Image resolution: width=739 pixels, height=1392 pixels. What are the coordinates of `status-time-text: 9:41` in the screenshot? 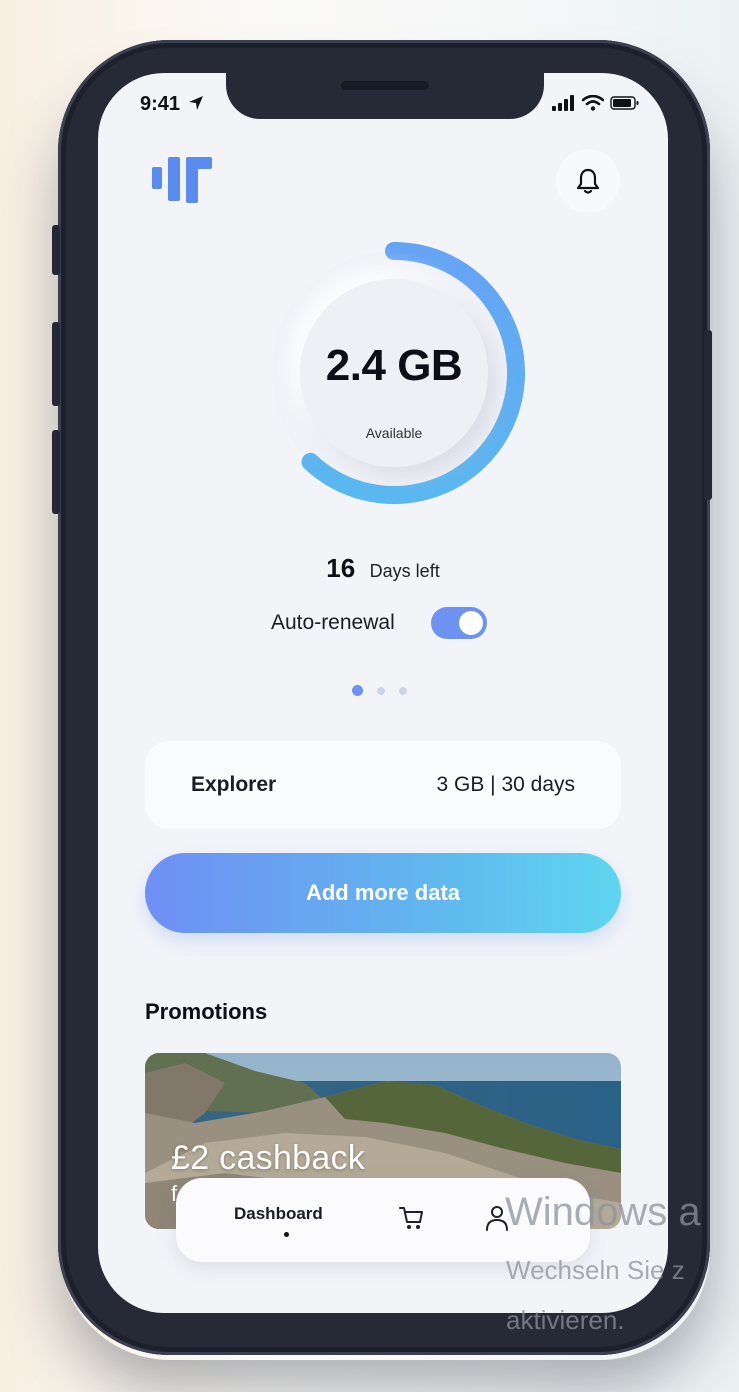 It's located at (160, 104).